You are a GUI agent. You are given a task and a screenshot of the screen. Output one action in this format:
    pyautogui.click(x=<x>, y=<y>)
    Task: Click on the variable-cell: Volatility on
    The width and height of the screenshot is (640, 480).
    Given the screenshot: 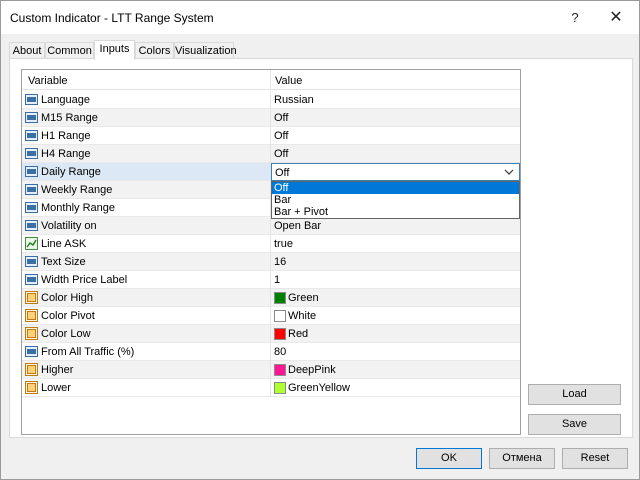 What is the action you would take?
    pyautogui.click(x=146, y=225)
    